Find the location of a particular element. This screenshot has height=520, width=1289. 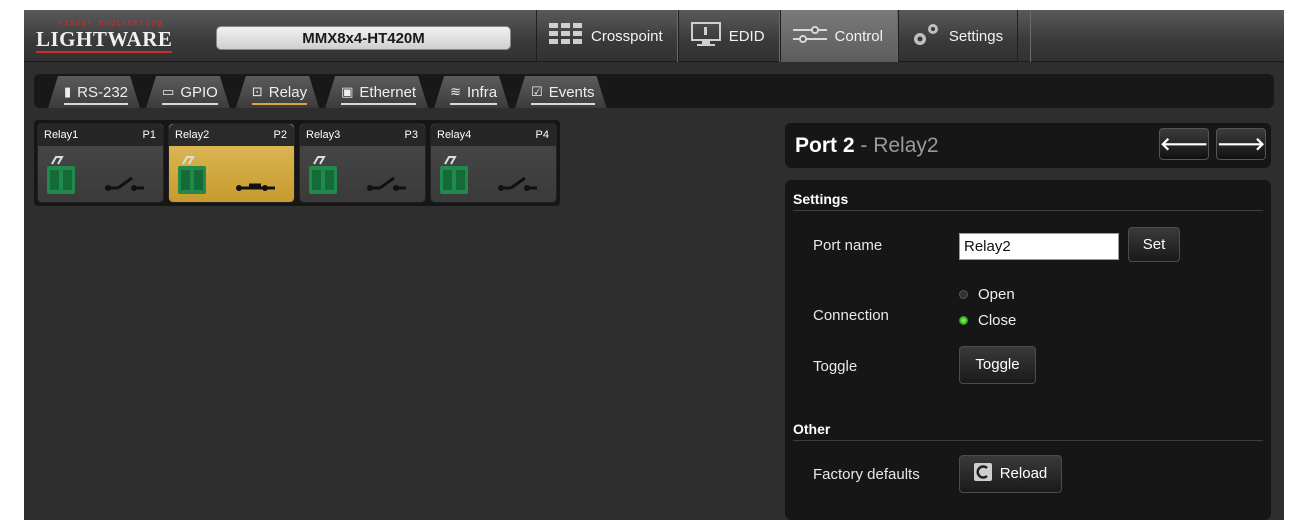

tab-control: Control is located at coordinates (838, 36).